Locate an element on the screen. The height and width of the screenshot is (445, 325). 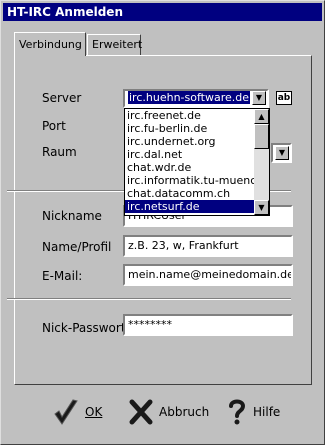
ok-button: OK is located at coordinates (77, 412).